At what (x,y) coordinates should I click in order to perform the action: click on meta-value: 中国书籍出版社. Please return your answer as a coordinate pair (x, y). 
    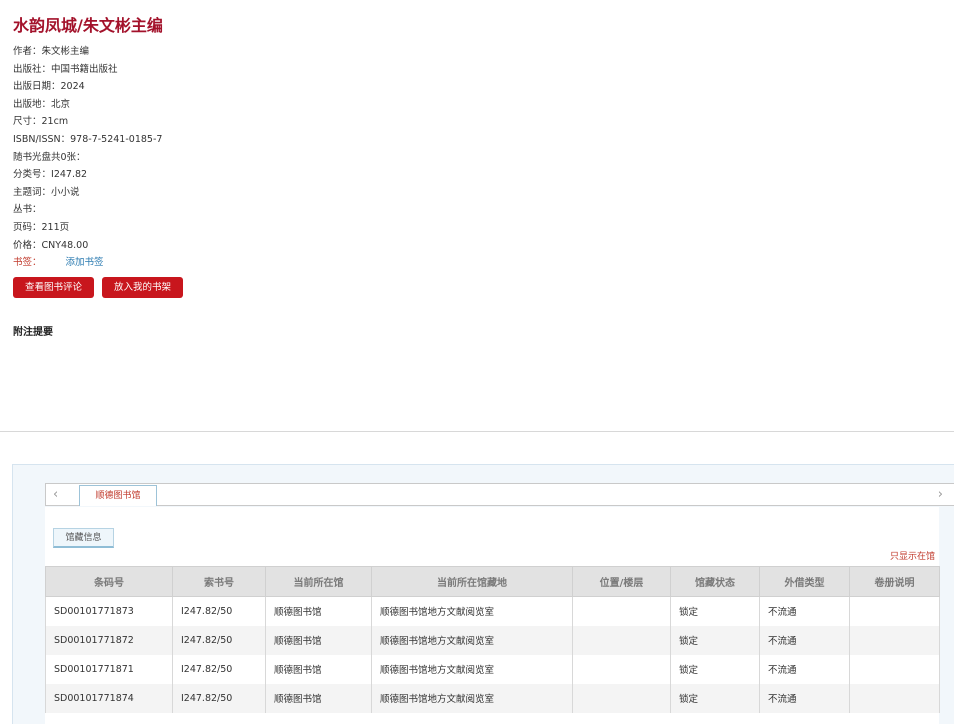
    Looking at the image, I should click on (84, 69).